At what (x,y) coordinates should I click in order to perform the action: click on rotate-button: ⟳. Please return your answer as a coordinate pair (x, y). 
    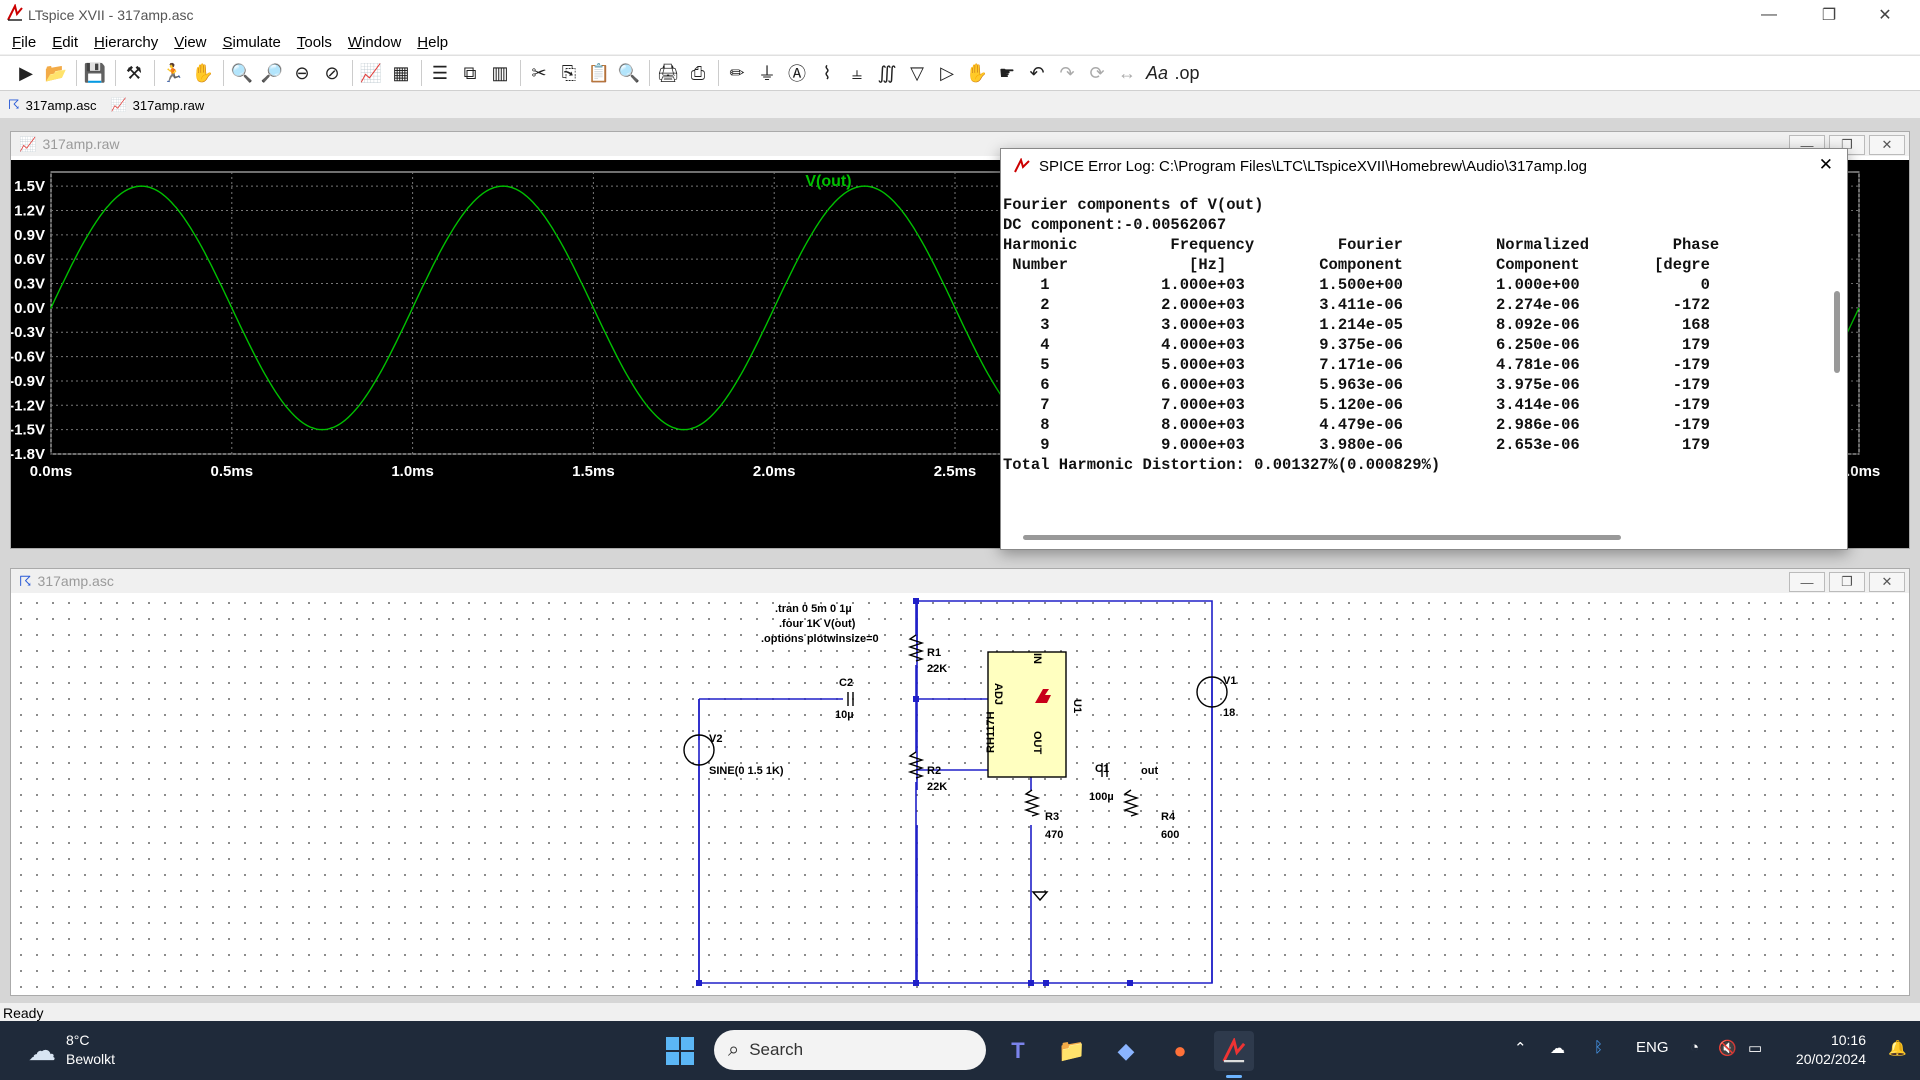
    Looking at the image, I should click on (1097, 73).